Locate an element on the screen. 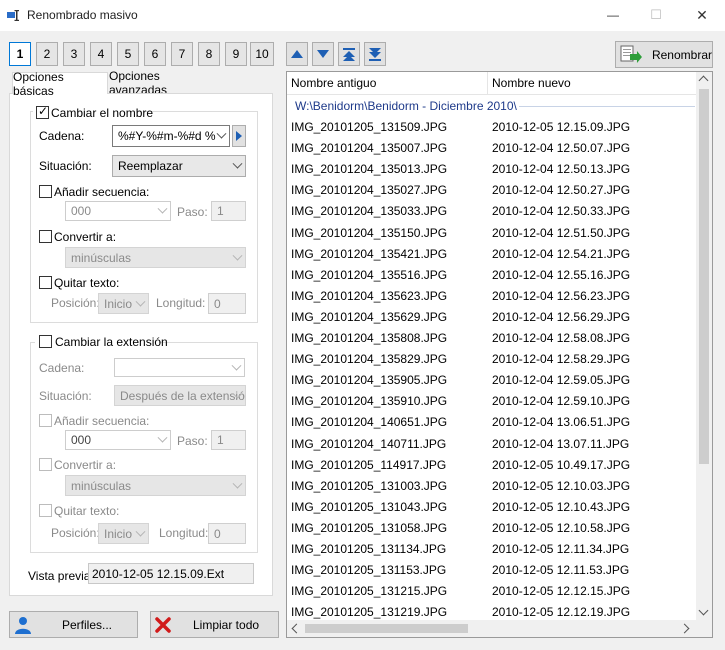 Image resolution: width=725 pixels, height=650 pixels. scroll-right-icon is located at coordinates (684, 628).